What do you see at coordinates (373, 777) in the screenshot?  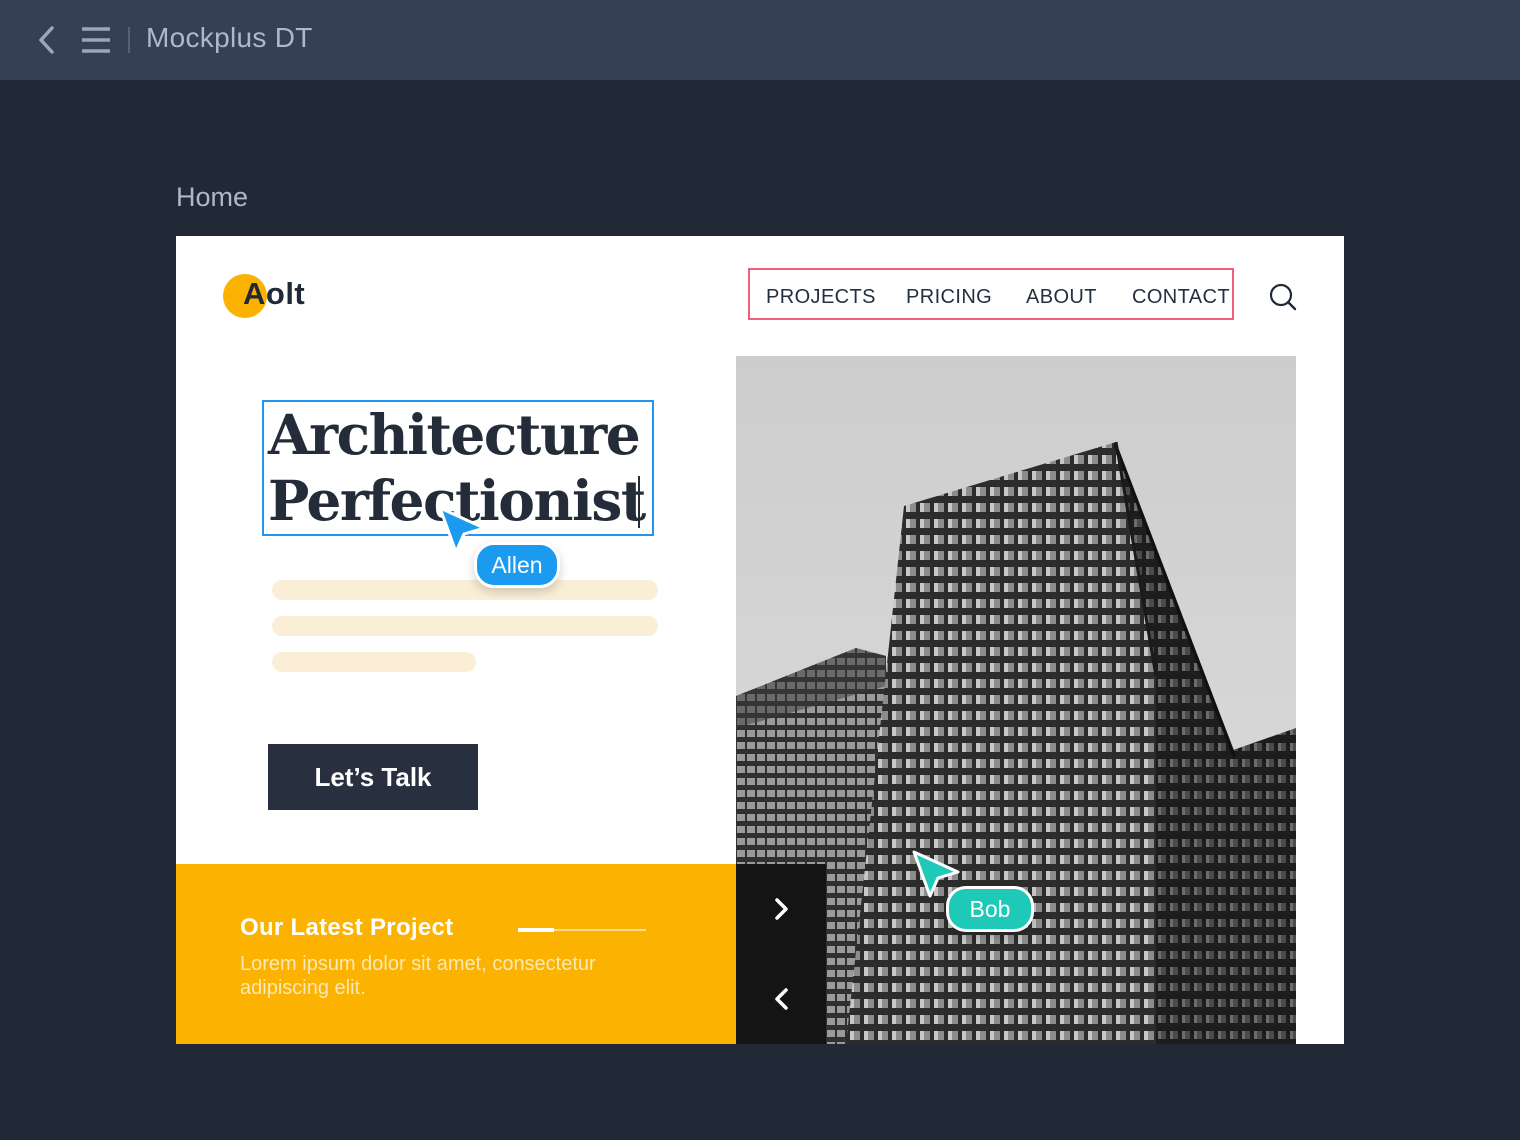 I see `lets-talk-button: Let’s Talk` at bounding box center [373, 777].